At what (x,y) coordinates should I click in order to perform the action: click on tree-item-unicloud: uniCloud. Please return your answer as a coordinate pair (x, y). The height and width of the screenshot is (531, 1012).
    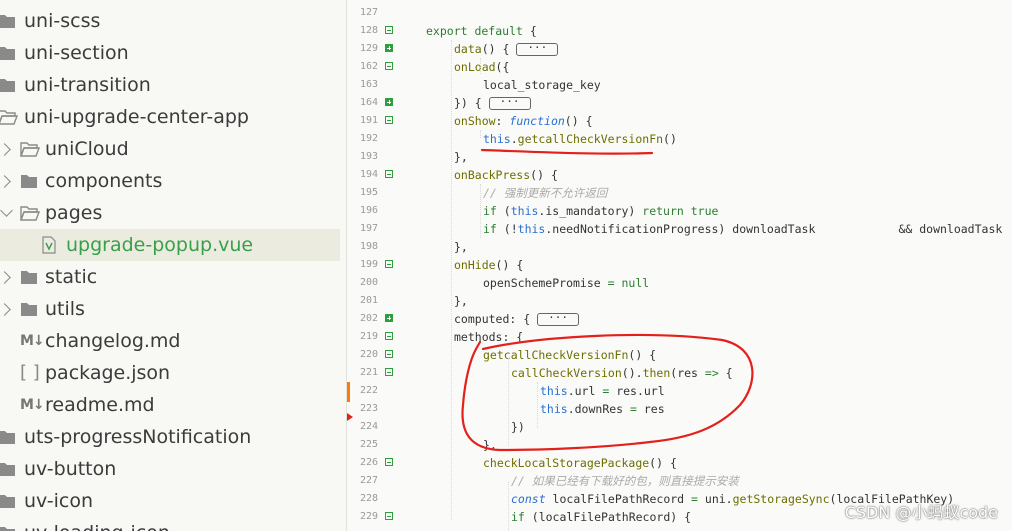
    Looking at the image, I should click on (170, 149).